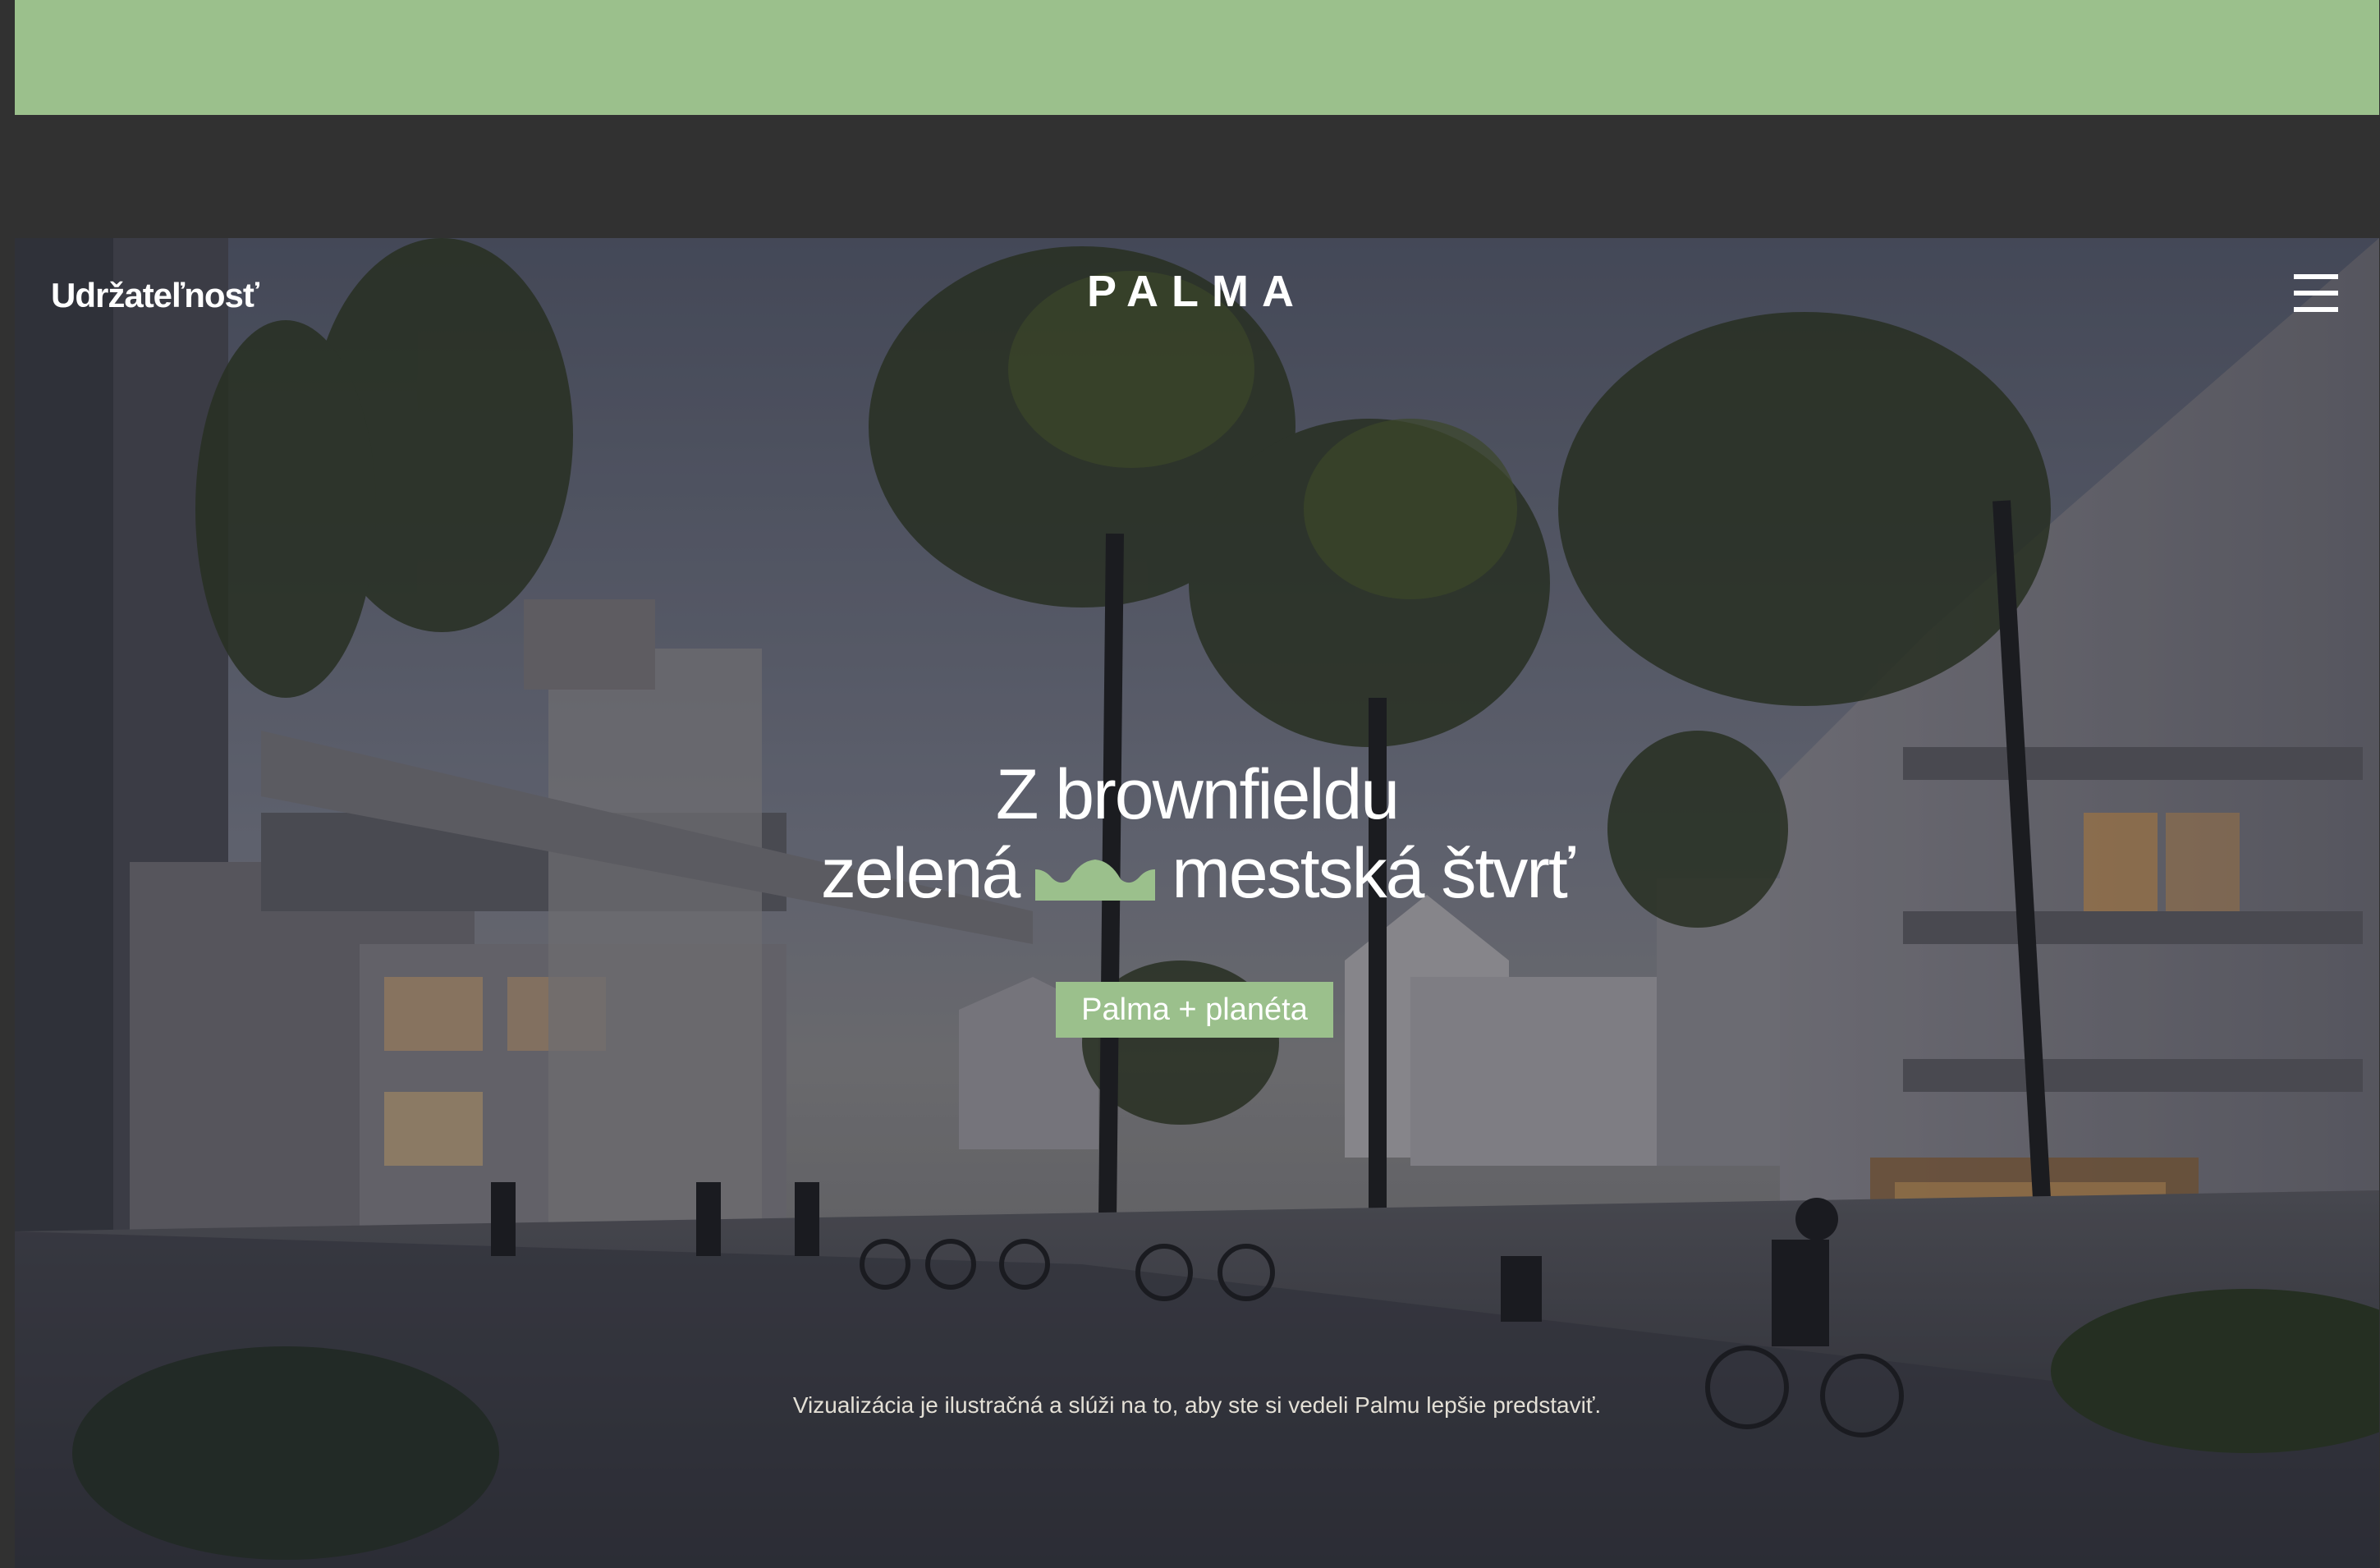 The image size is (2380, 1568). I want to click on nav-link-sustainability: Udržateľnosť, so click(155, 295).